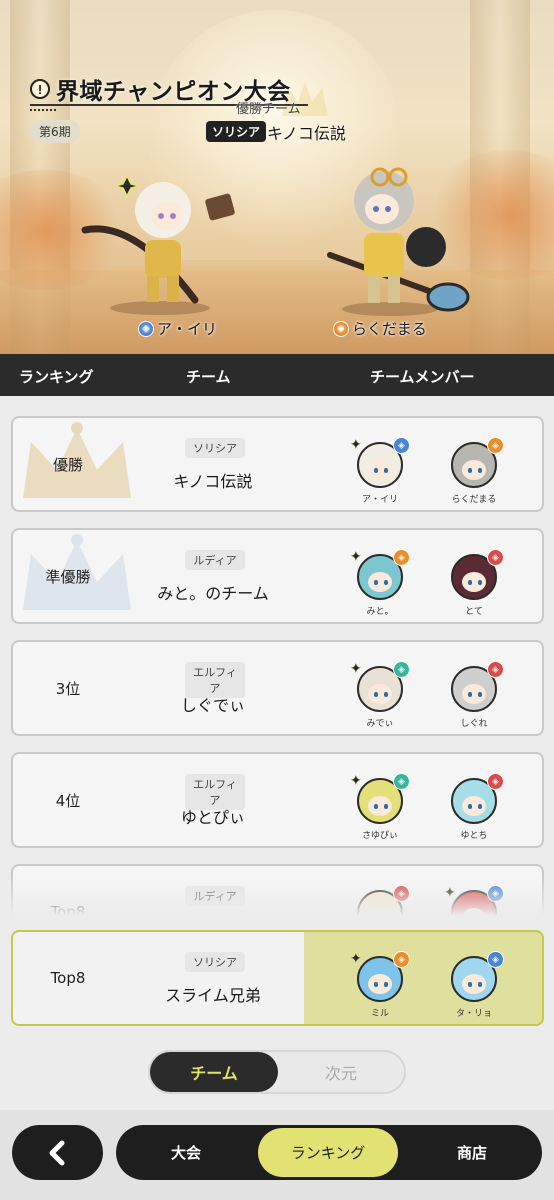 Image resolution: width=554 pixels, height=1200 pixels. Describe the element at coordinates (68, 576) in the screenshot. I see `rank-label: 準優勝` at that location.